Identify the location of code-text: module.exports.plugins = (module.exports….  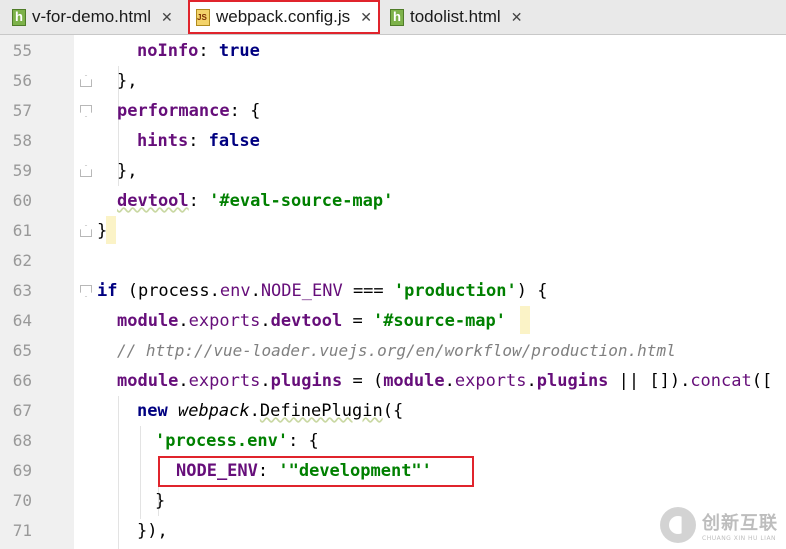
(445, 381).